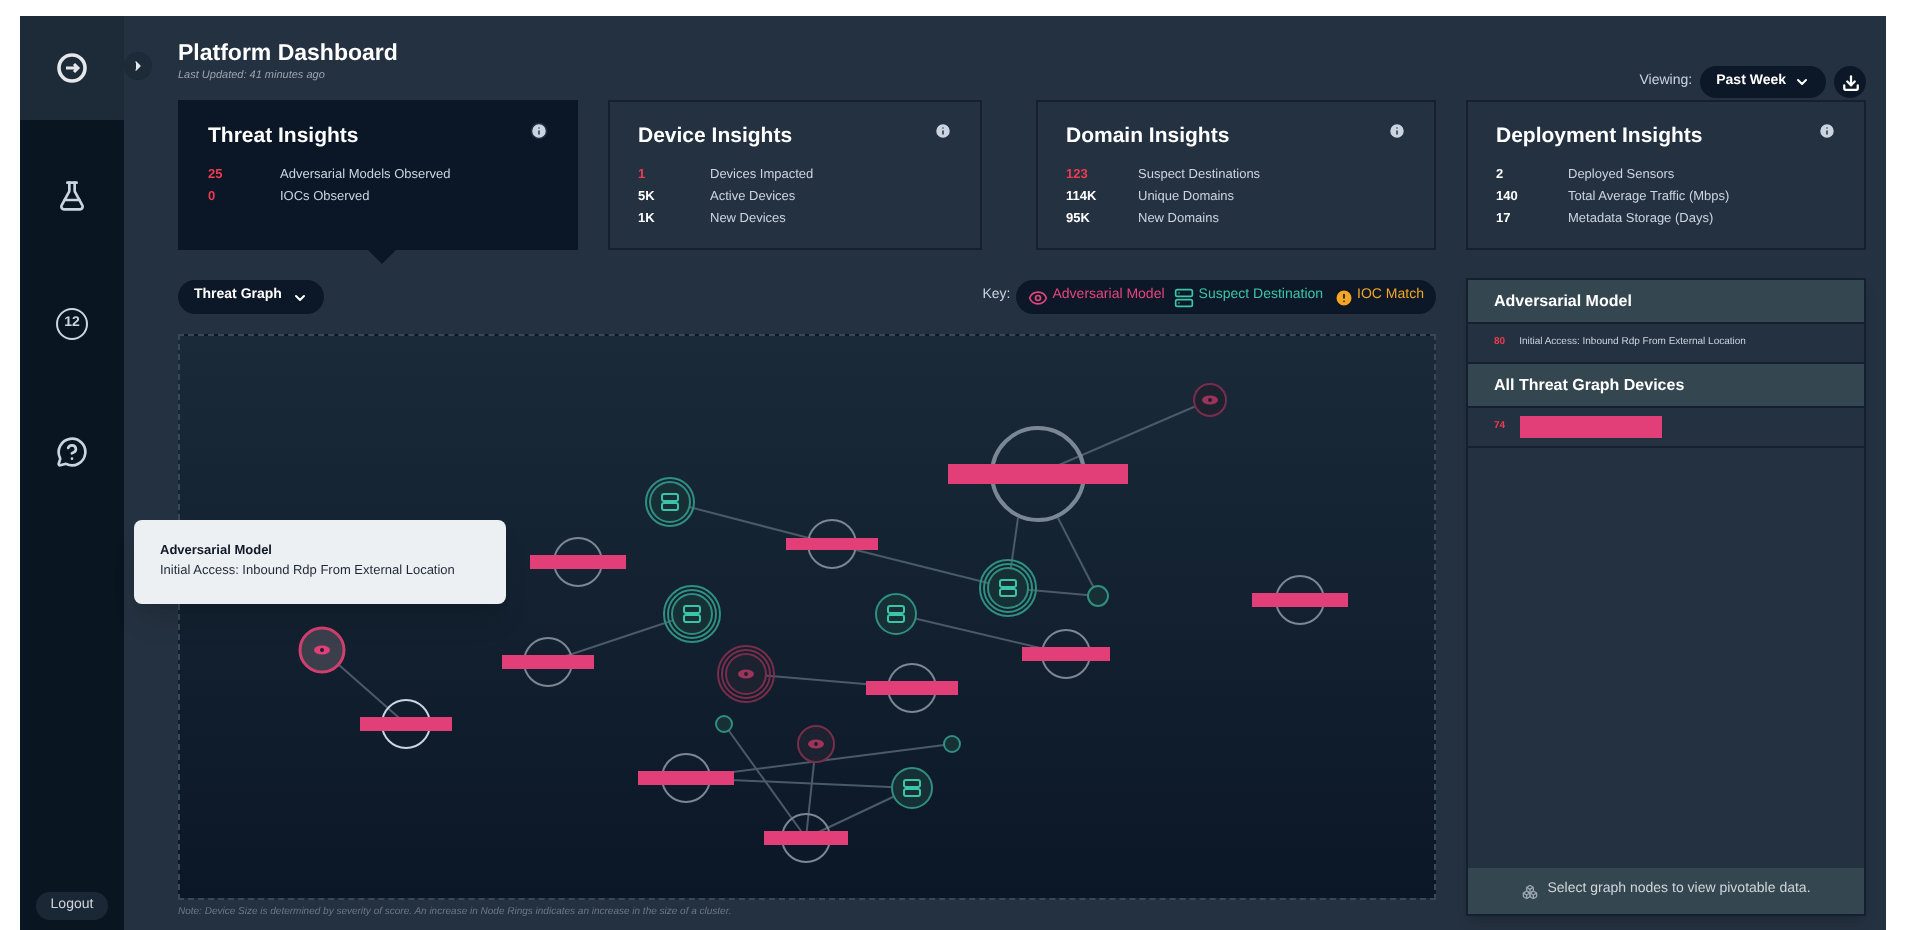 This screenshot has width=1906, height=930. I want to click on card-title: Deployment Insights, so click(1599, 137).